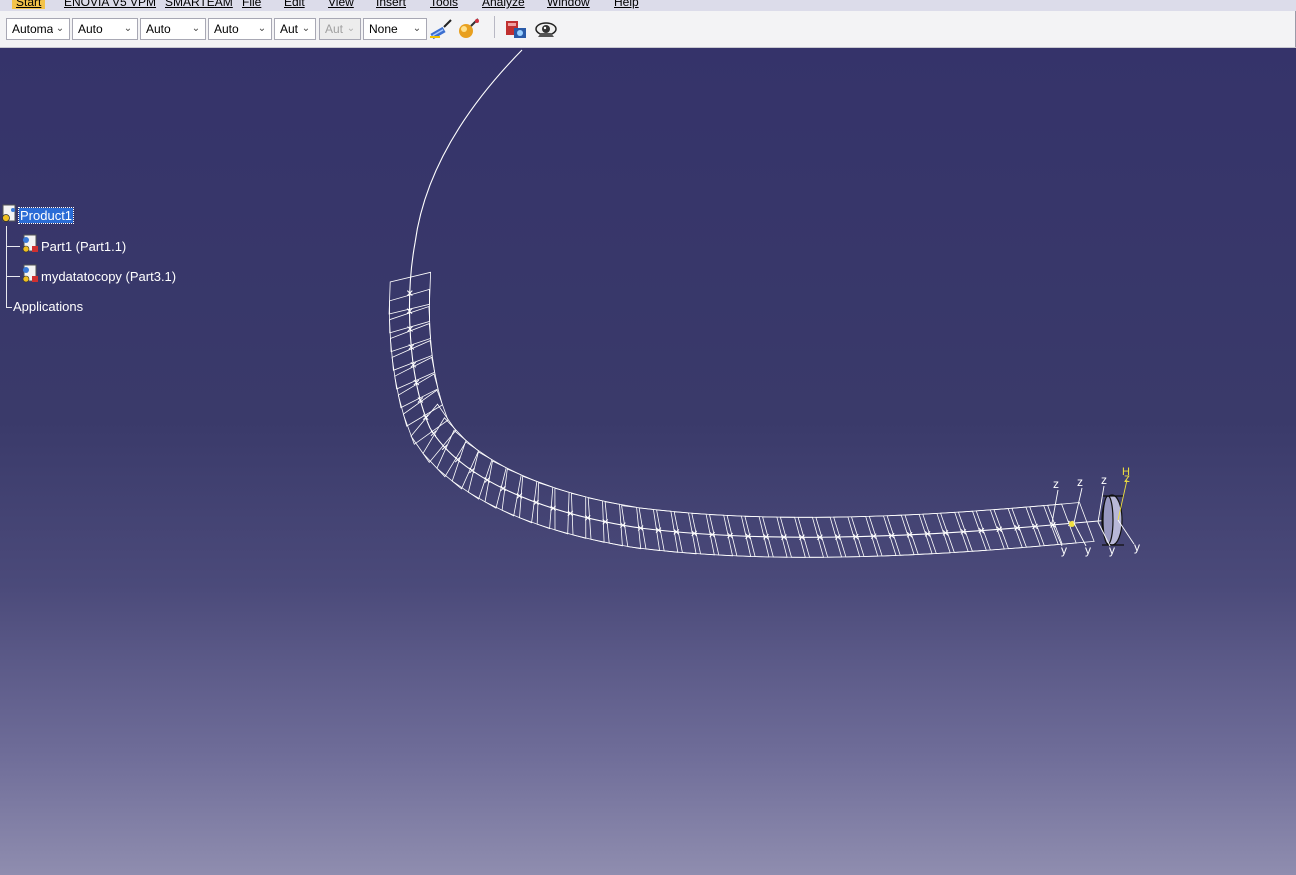 The width and height of the screenshot is (1296, 875). What do you see at coordinates (1126, 472) in the screenshot?
I see `axis-label-h: H` at bounding box center [1126, 472].